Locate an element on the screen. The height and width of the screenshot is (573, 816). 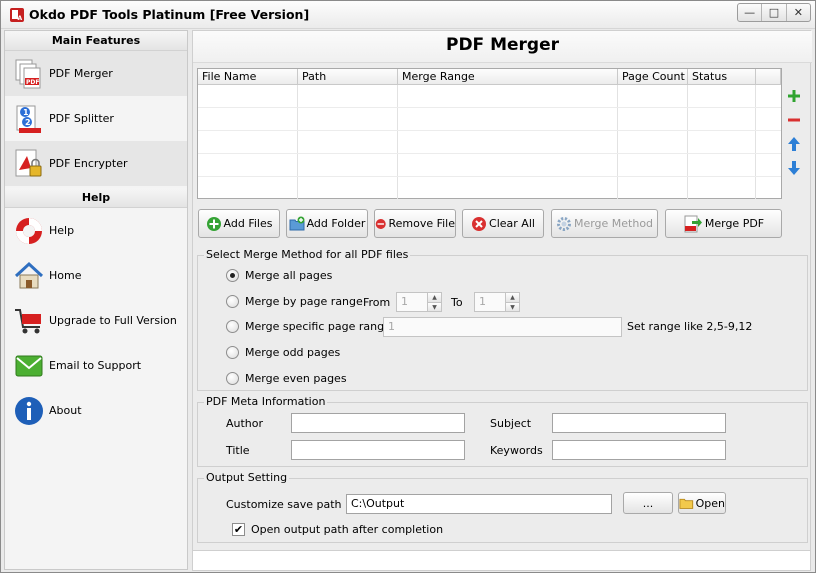
remove-file-label: Remove File is located at coordinates (421, 223).